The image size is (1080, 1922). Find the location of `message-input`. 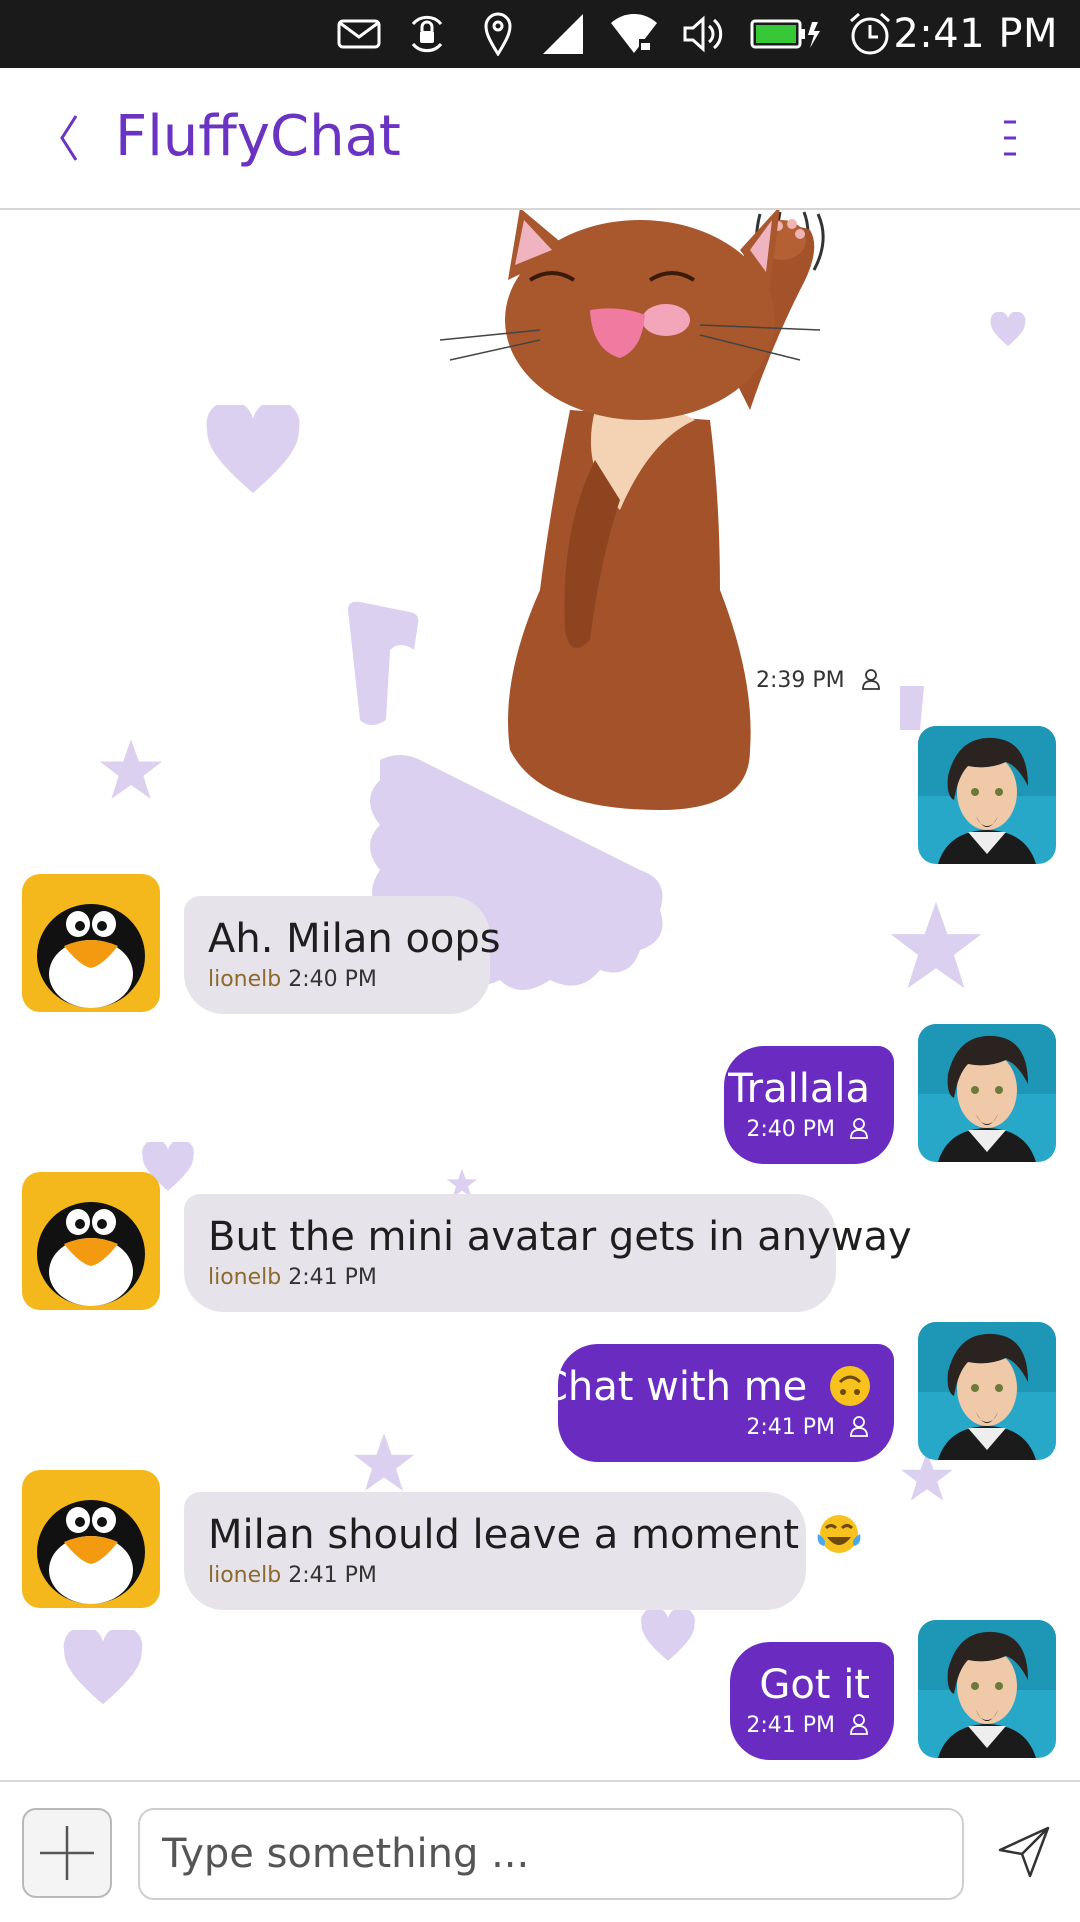

message-input is located at coordinates (551, 1854).